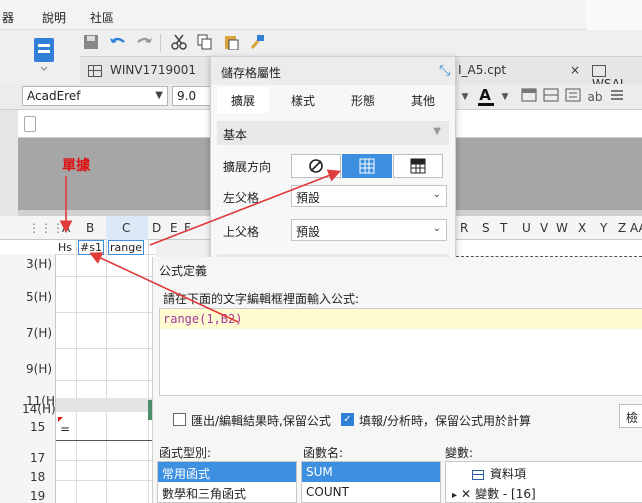 The width and height of the screenshot is (642, 503). I want to click on variables-label: 變數:, so click(459, 453).